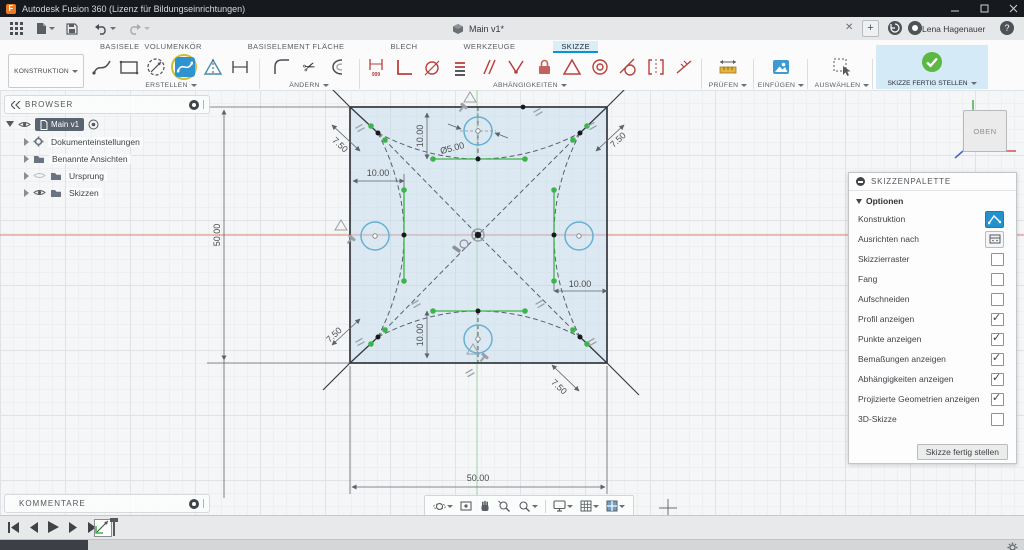  What do you see at coordinates (60, 124) in the screenshot?
I see `root-node-pill: Main v1` at bounding box center [60, 124].